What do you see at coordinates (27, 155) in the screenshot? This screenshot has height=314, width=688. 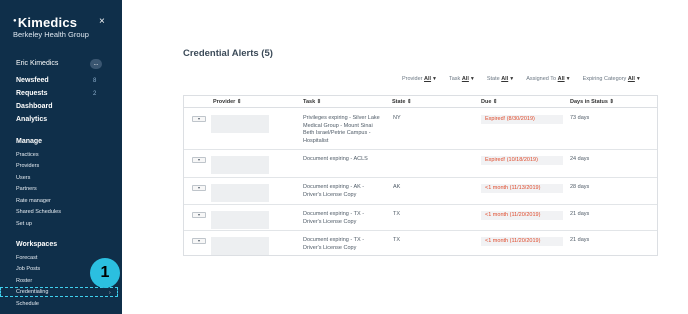 I see `sidebar-item-practices: Practices` at bounding box center [27, 155].